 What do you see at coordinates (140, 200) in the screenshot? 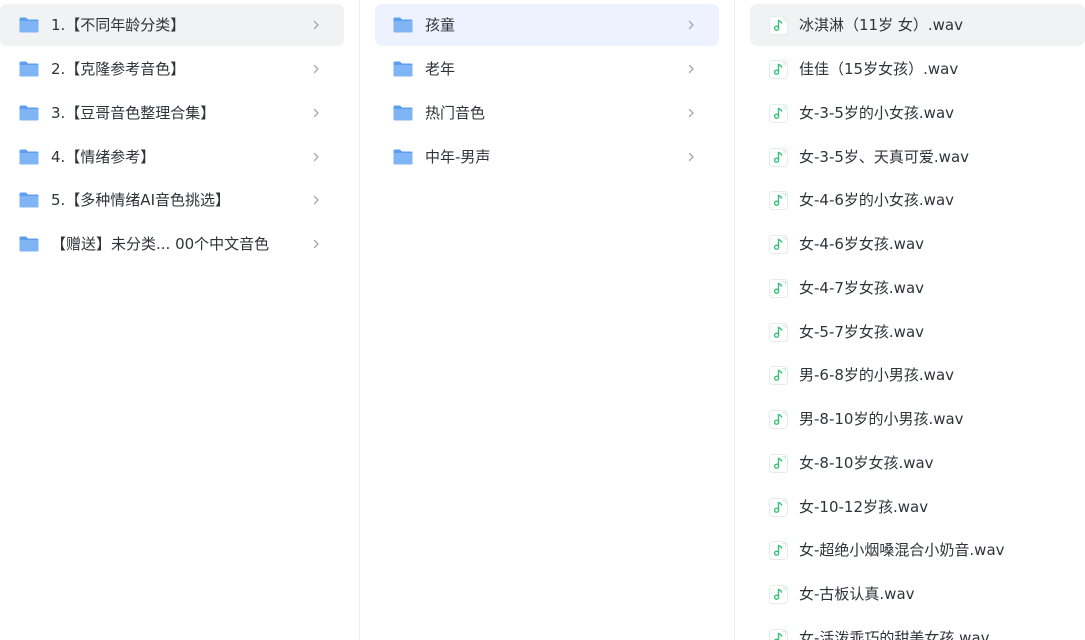
I see `category-label: 5.【多种情绪AI音色挑选】` at bounding box center [140, 200].